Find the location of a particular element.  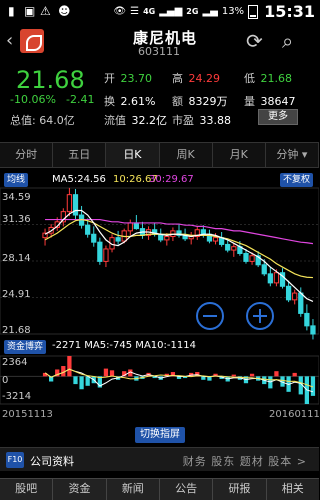

eye-icon: 👁 is located at coordinates (120, 11).